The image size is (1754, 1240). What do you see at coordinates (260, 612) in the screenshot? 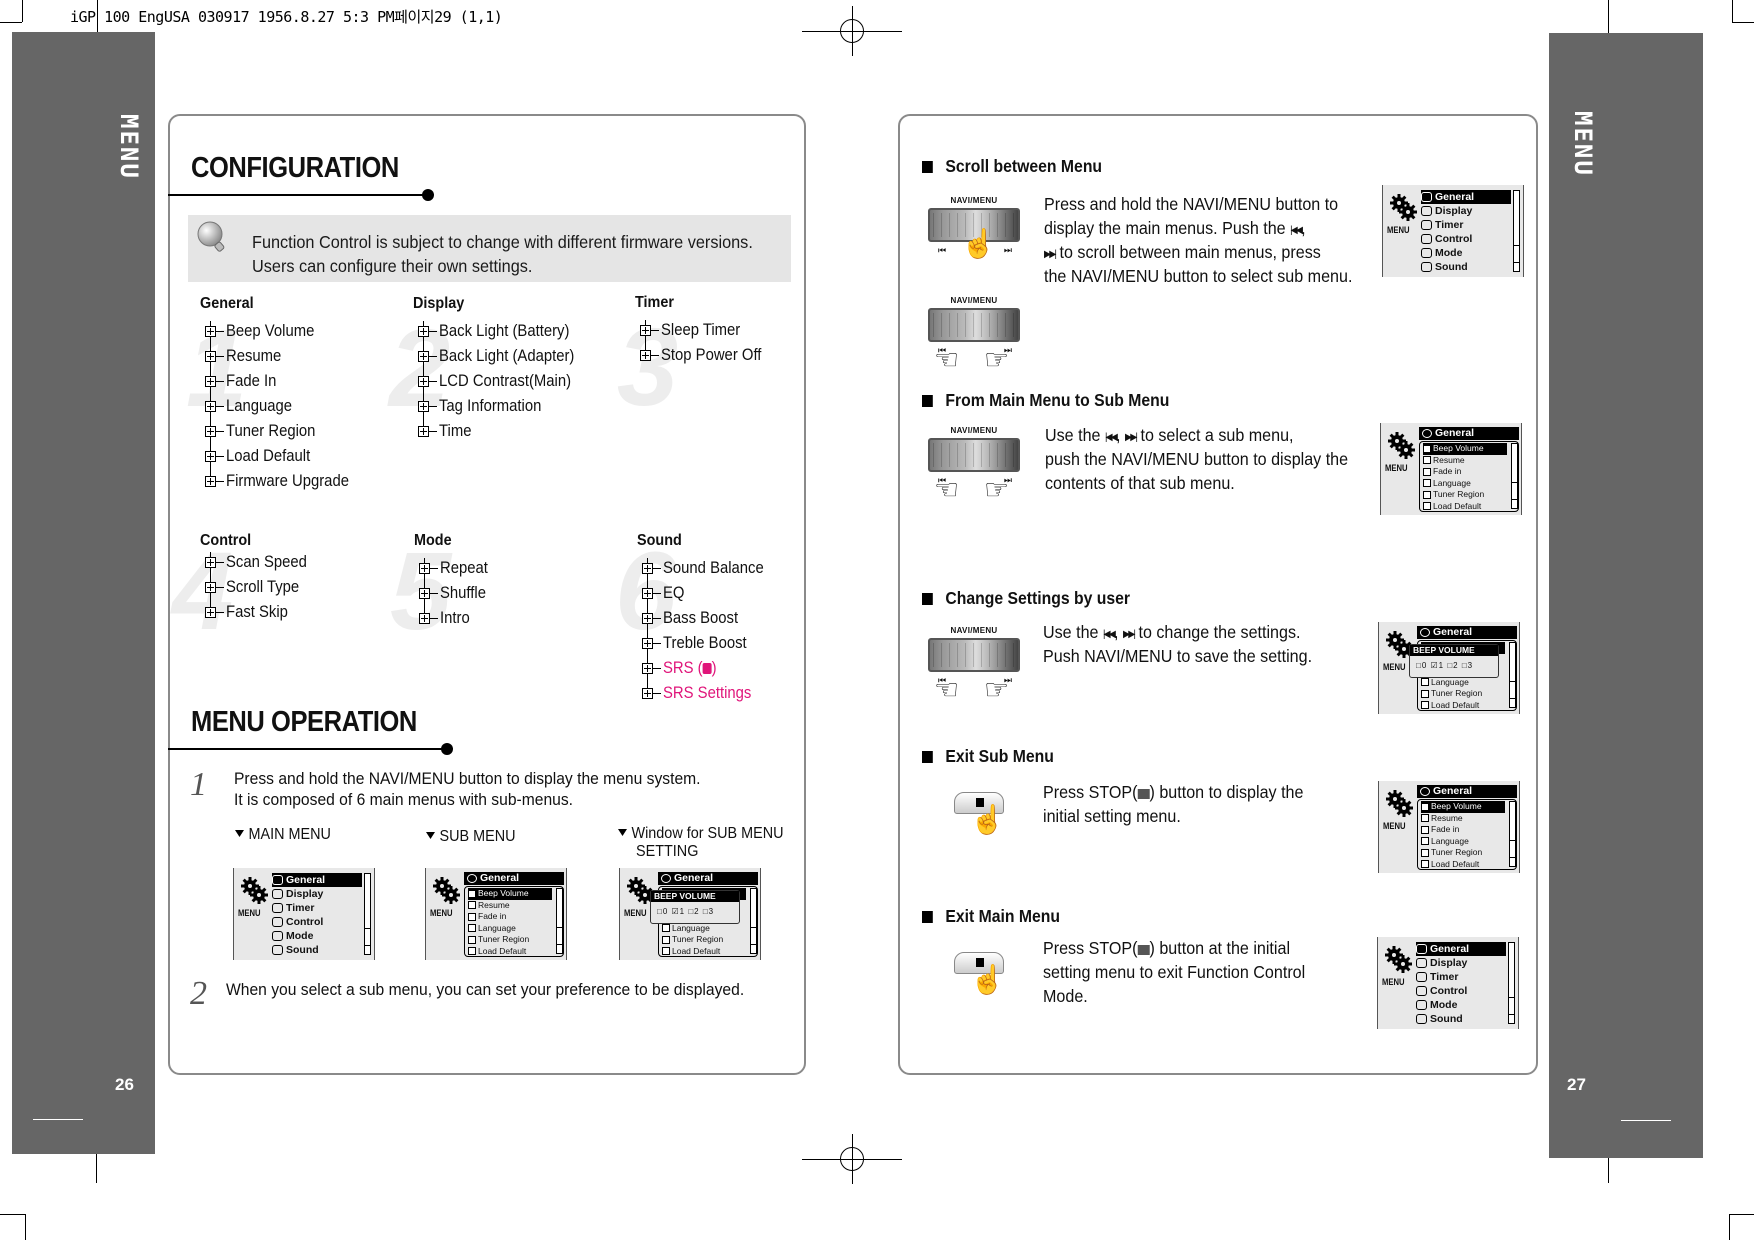
I see `tree-item: Fast Skip` at bounding box center [260, 612].